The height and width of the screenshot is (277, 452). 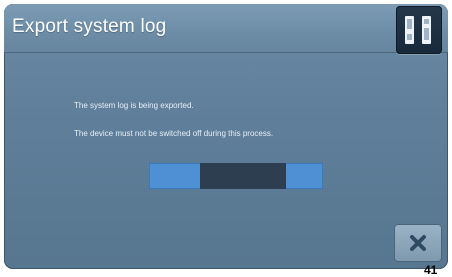 I want to click on close-button, so click(x=418, y=243).